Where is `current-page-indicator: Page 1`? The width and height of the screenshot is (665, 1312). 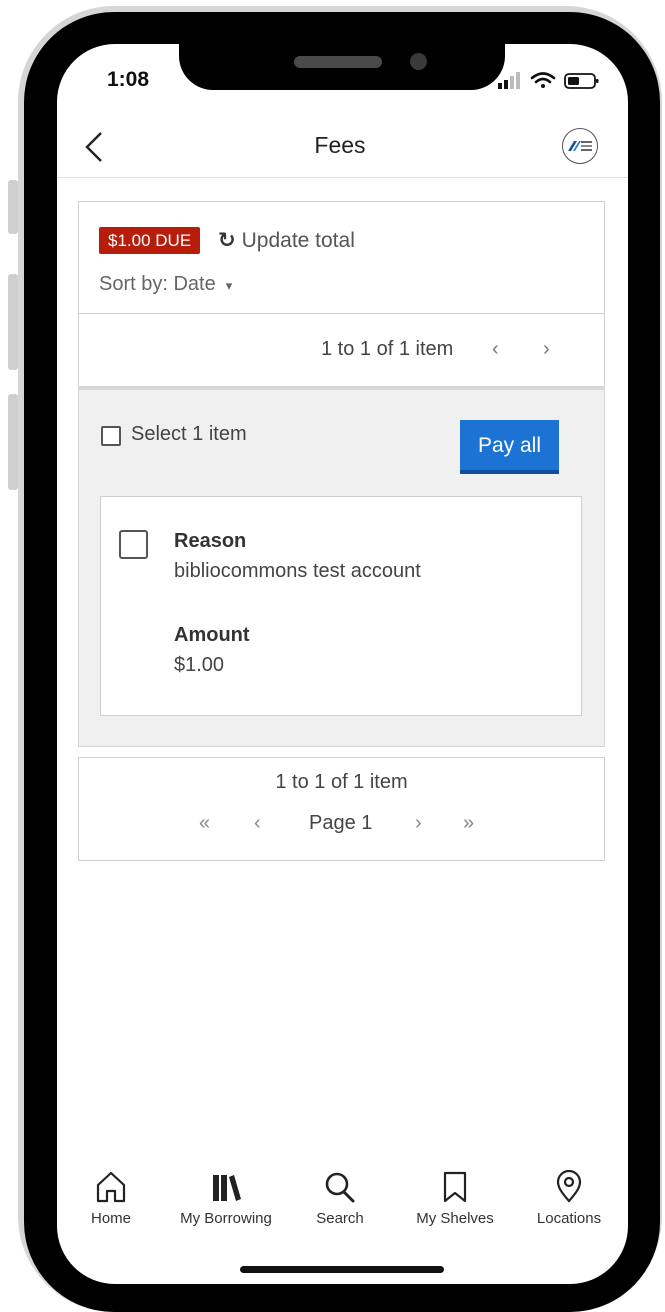
current-page-indicator: Page 1 is located at coordinates (341, 823).